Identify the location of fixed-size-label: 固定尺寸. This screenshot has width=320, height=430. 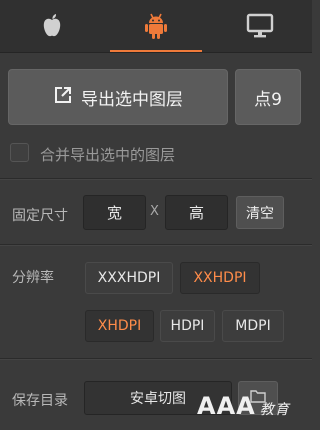
(40, 216).